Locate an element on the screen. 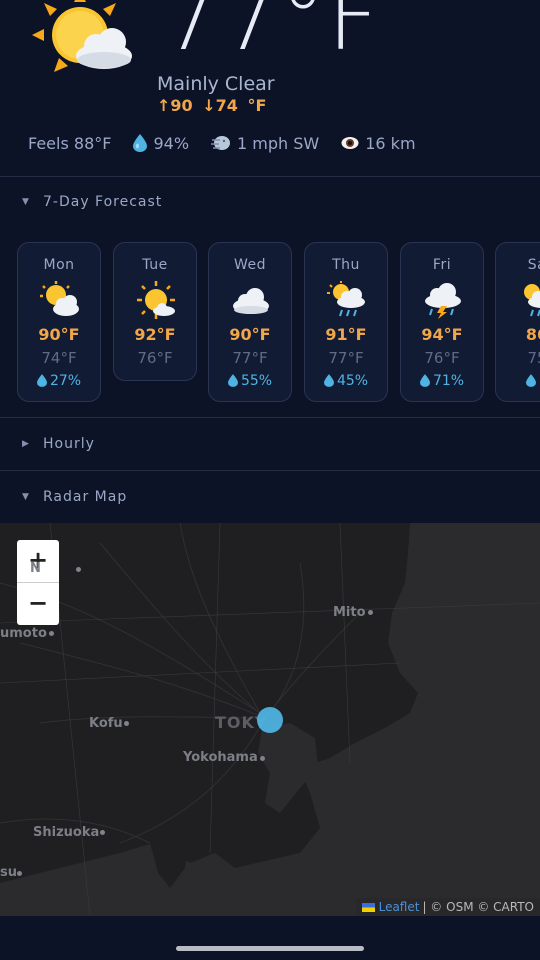 This screenshot has height=960, width=540. forecast-card-fri: Fri 94°F 76°F 71% is located at coordinates (442, 322).